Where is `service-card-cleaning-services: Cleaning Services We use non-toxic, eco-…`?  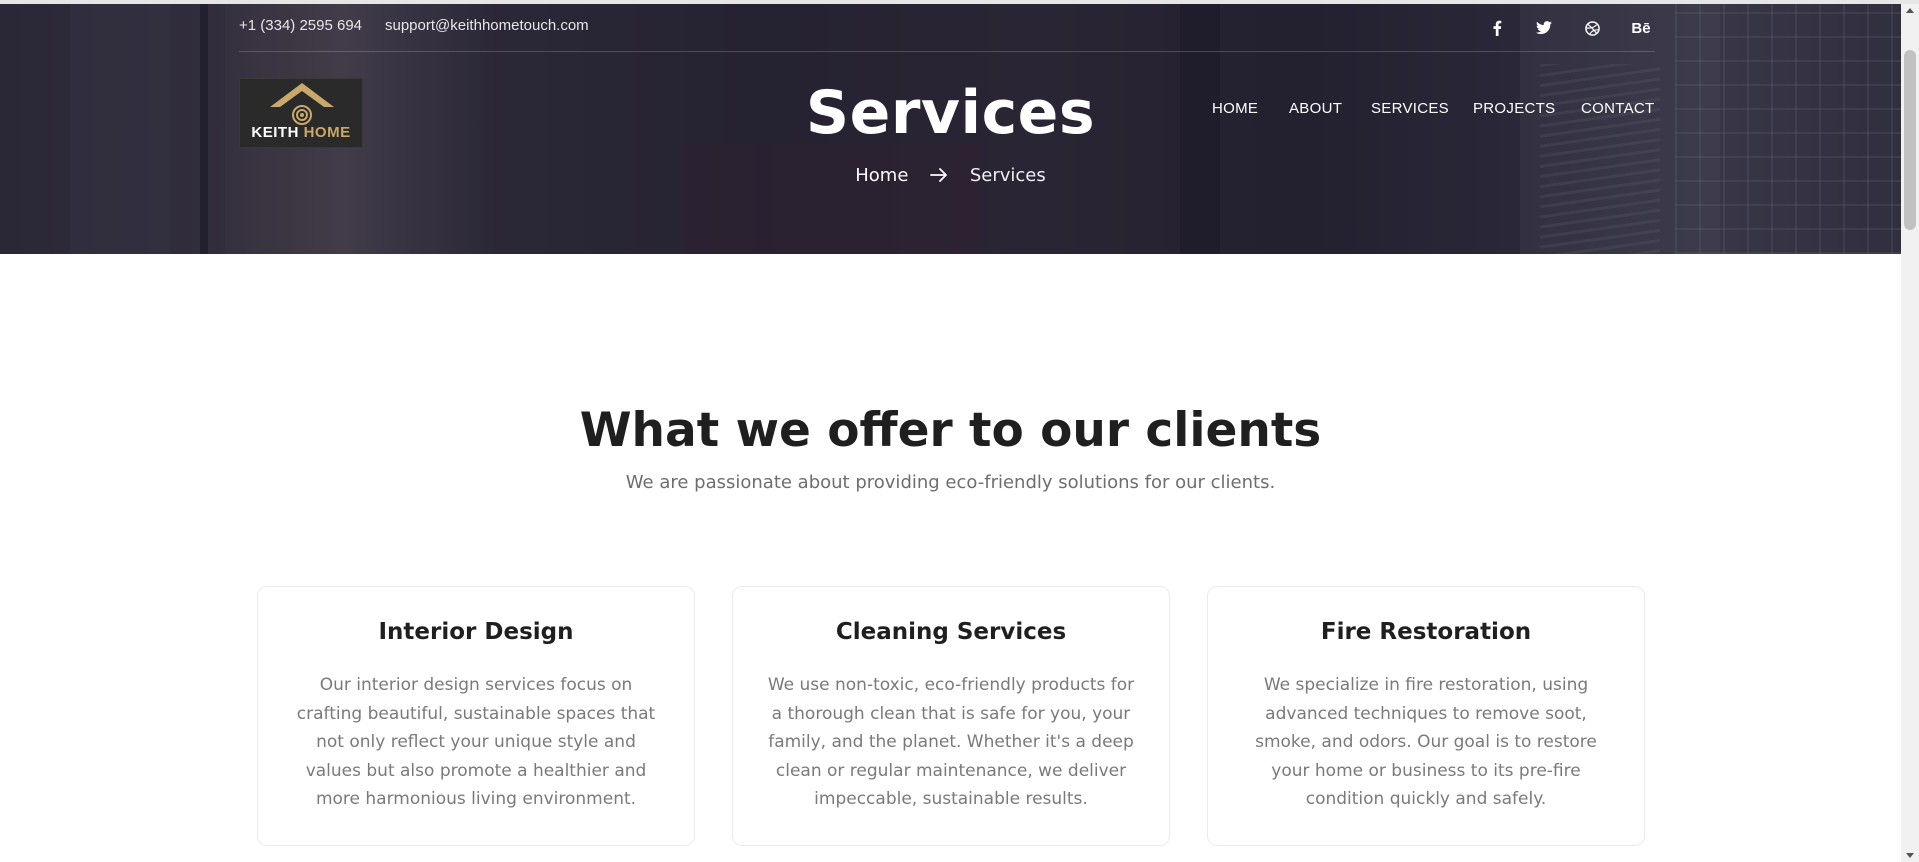
service-card-cleaning-services: Cleaning Services We use non-toxic, eco-… is located at coordinates (951, 716).